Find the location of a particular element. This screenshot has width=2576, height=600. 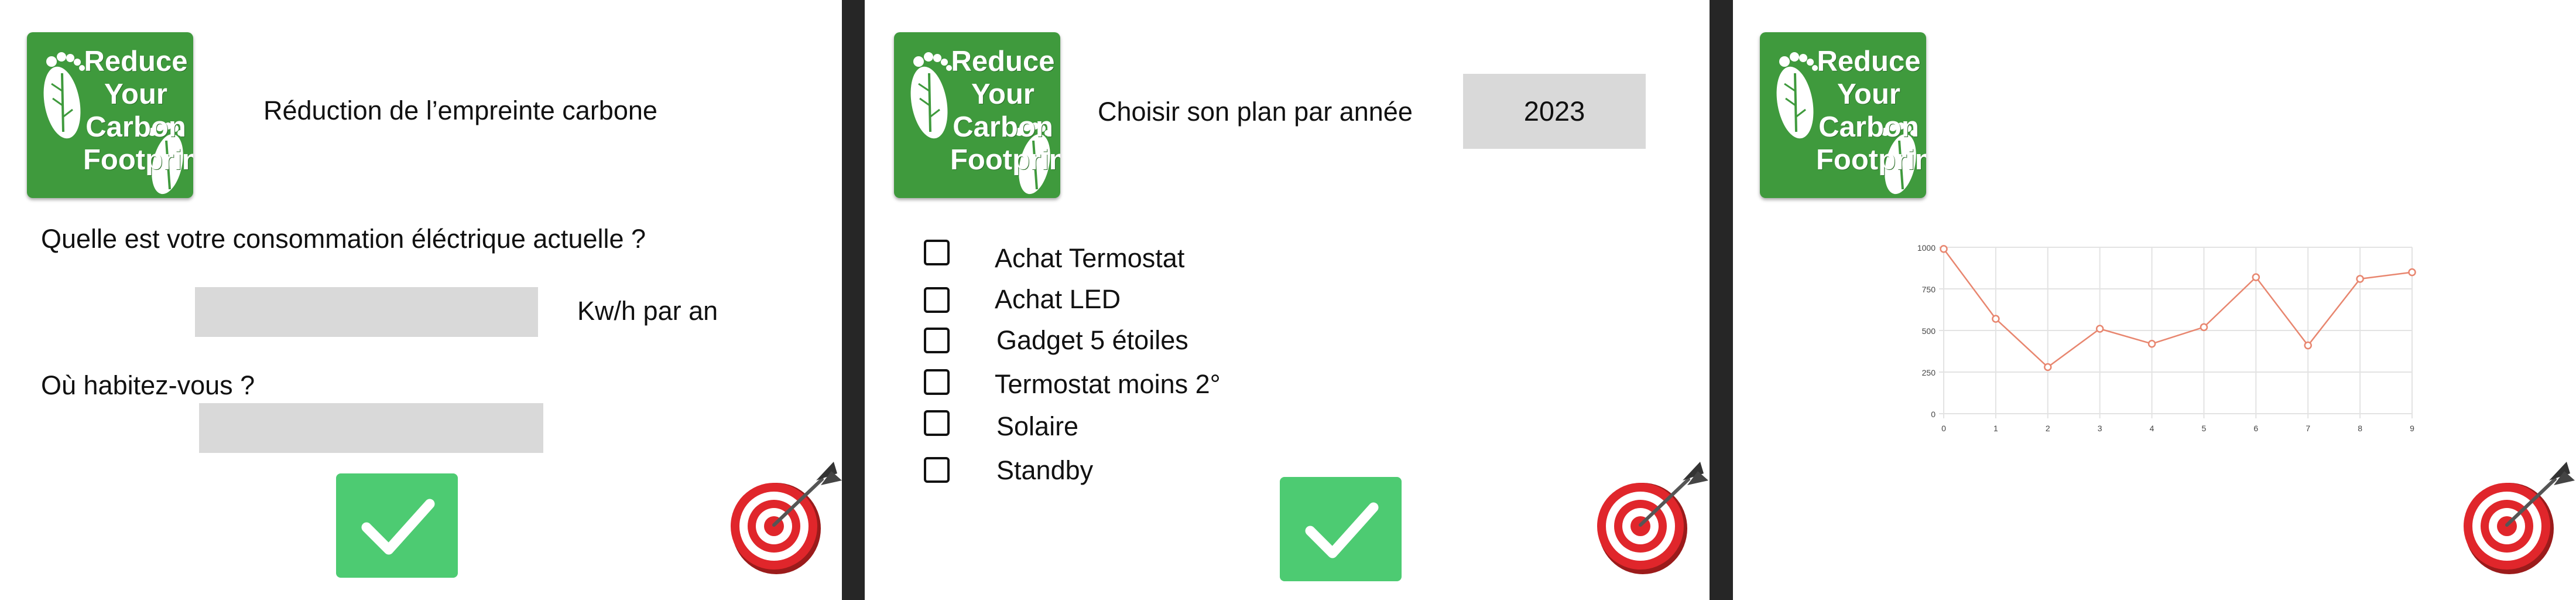

location-input is located at coordinates (371, 428).